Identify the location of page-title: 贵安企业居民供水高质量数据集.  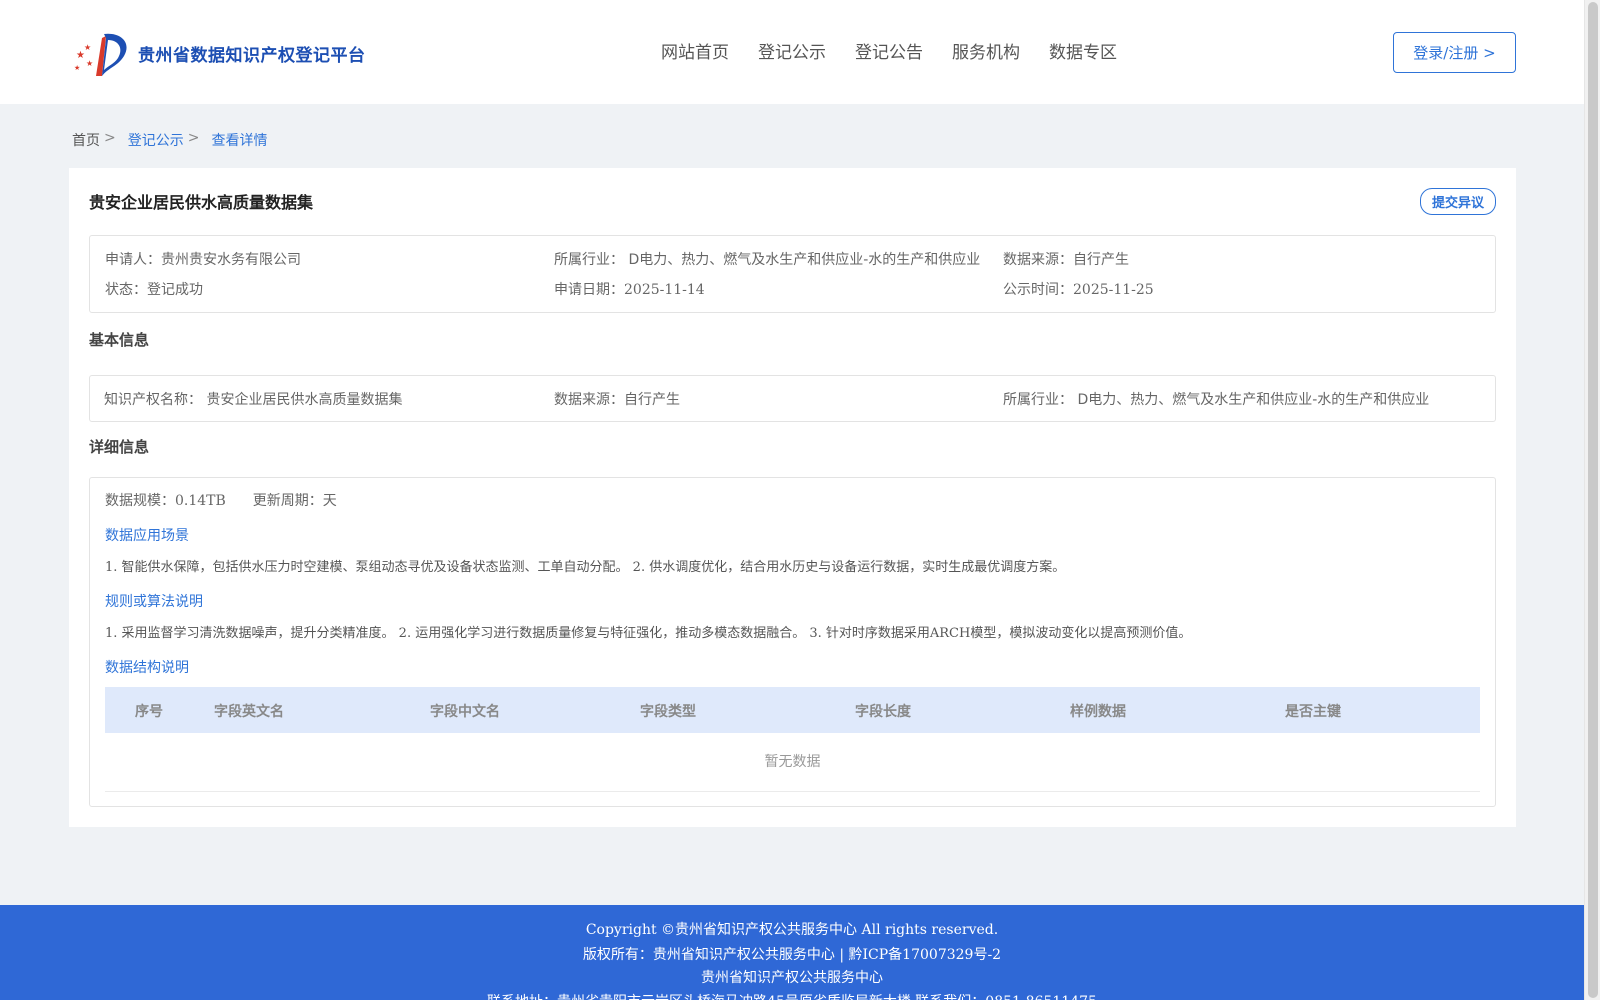
(201, 202).